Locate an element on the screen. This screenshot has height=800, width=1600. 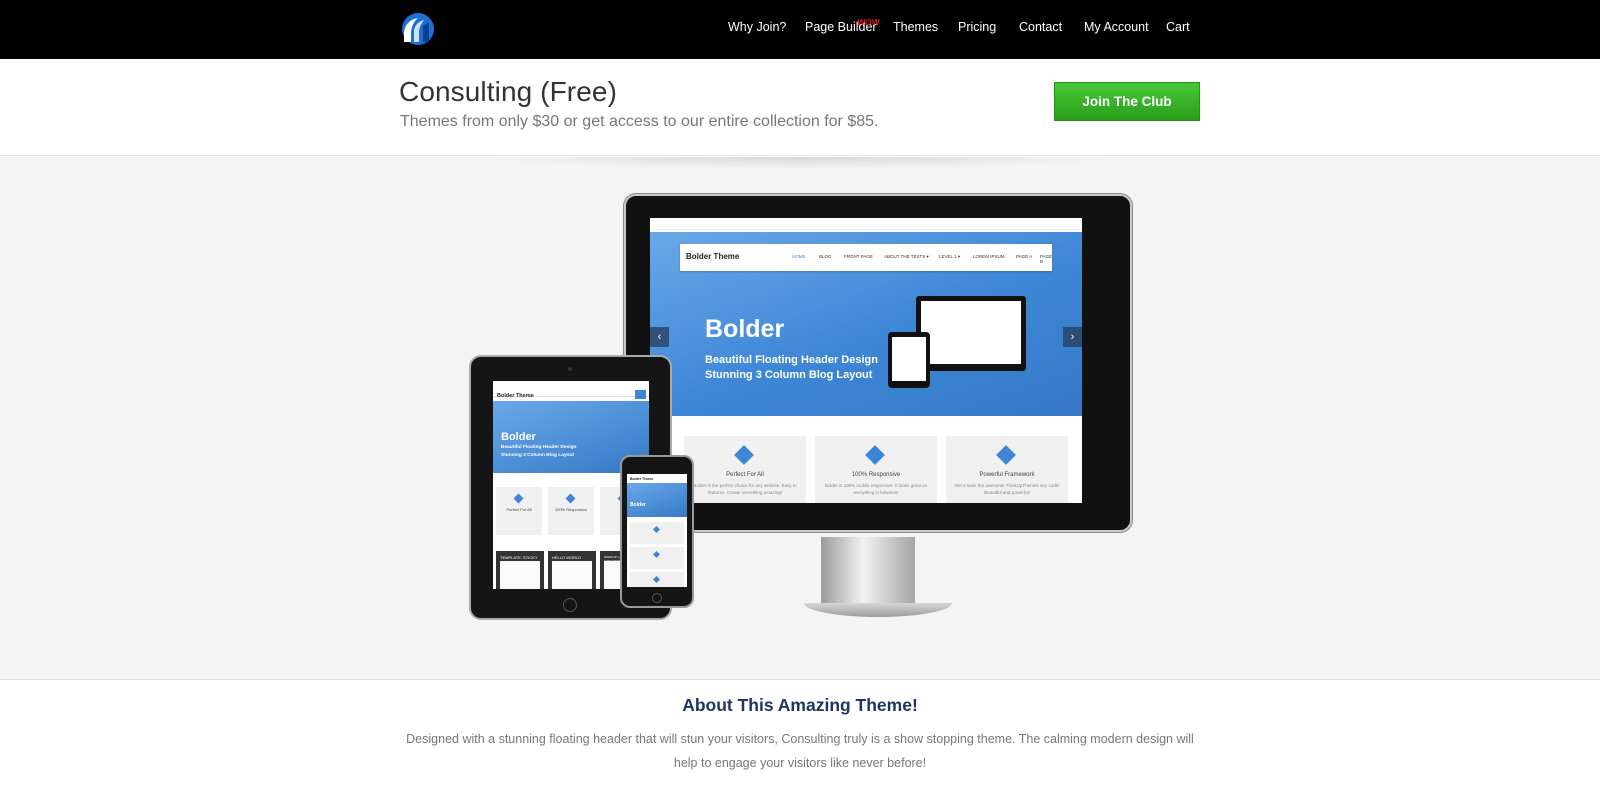
phone-slider is located at coordinates (657, 500).